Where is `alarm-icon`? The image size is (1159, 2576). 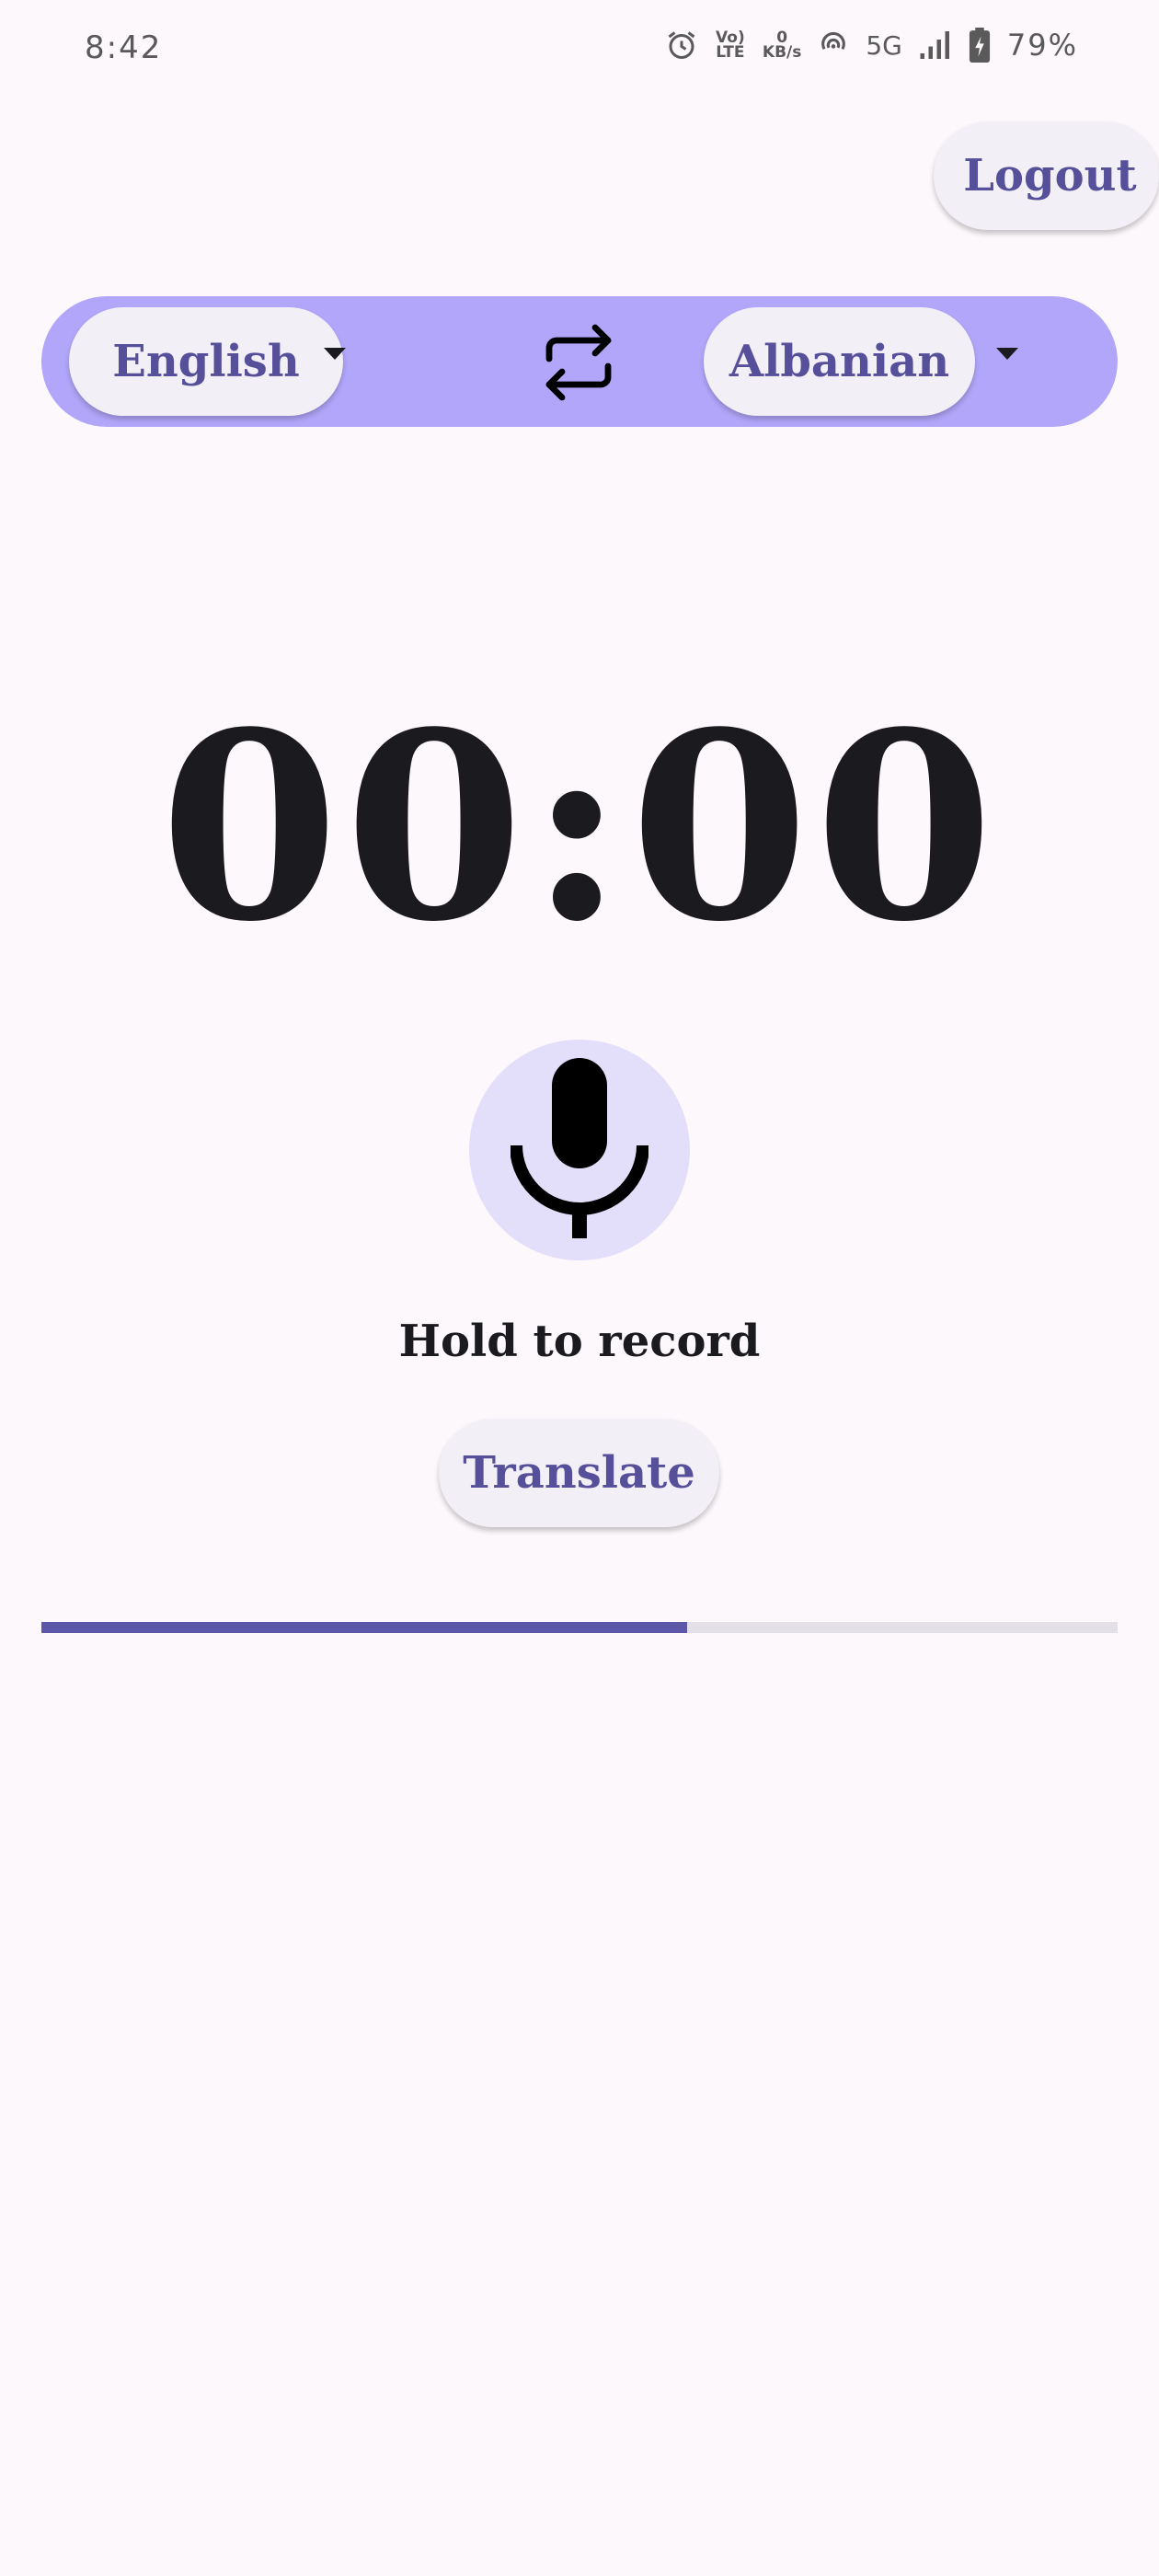
alarm-icon is located at coordinates (681, 45).